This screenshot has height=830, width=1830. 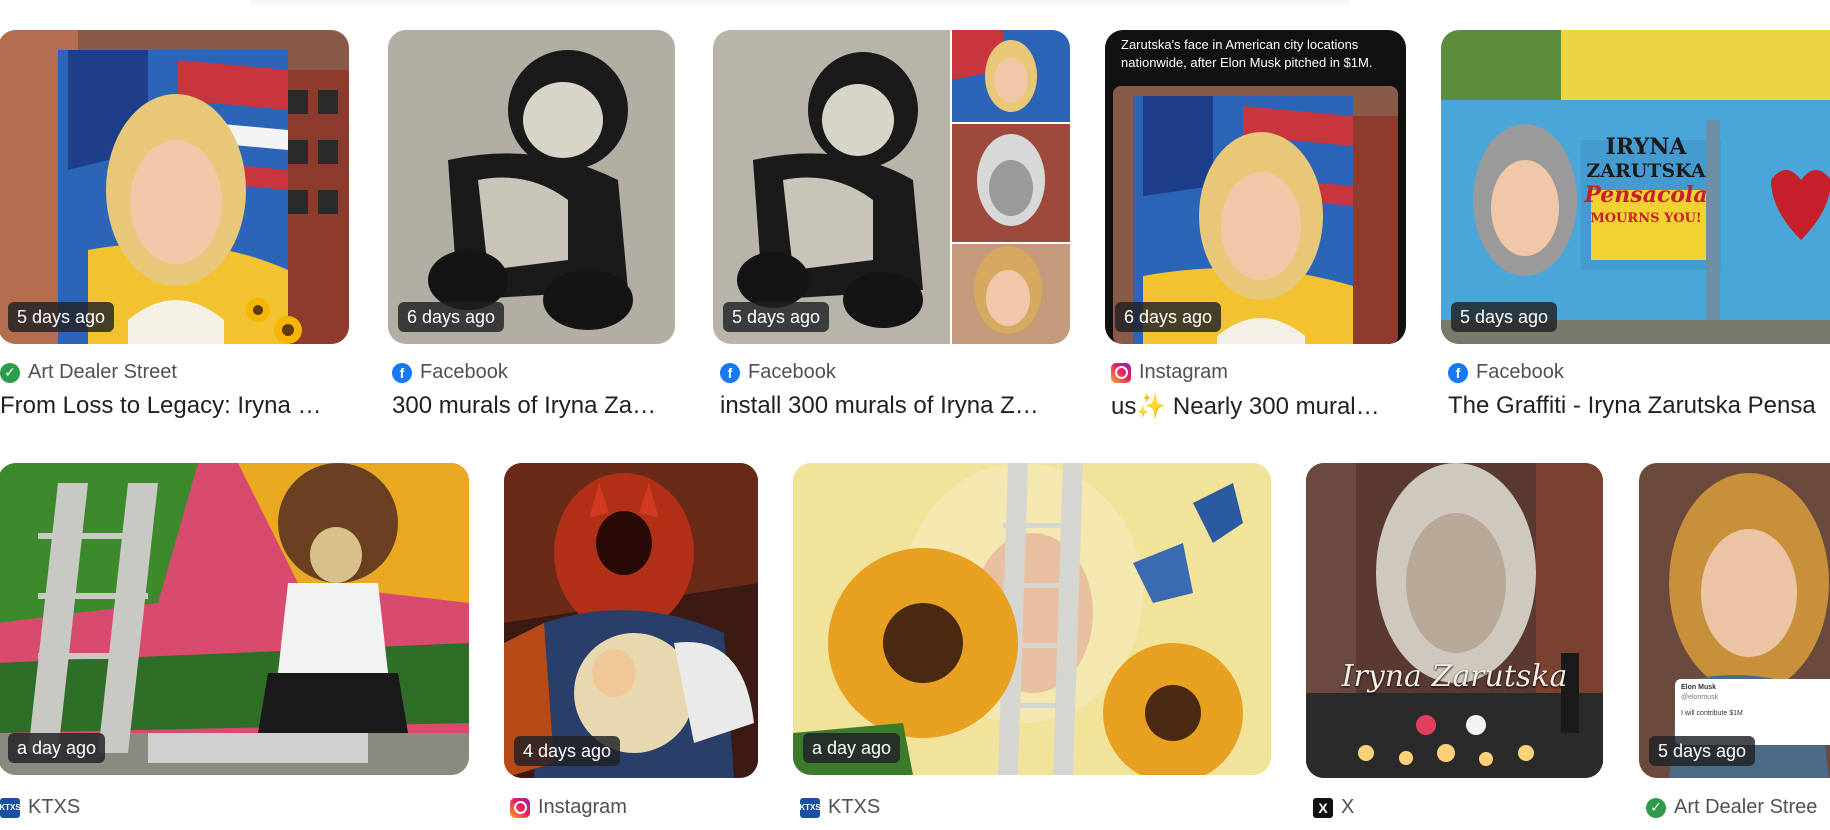 What do you see at coordinates (1333, 807) in the screenshot?
I see `source-label: X X` at bounding box center [1333, 807].